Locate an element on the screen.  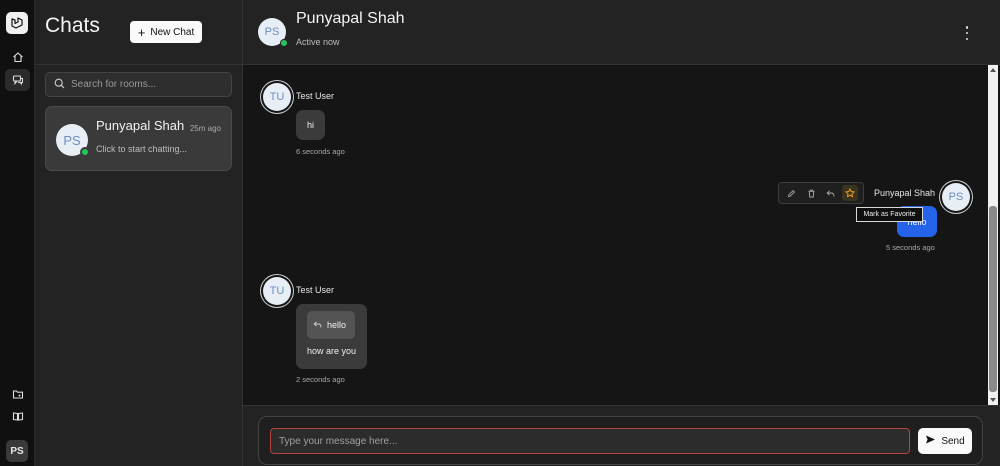
message-time: 2 seconds ago is located at coordinates (320, 379).